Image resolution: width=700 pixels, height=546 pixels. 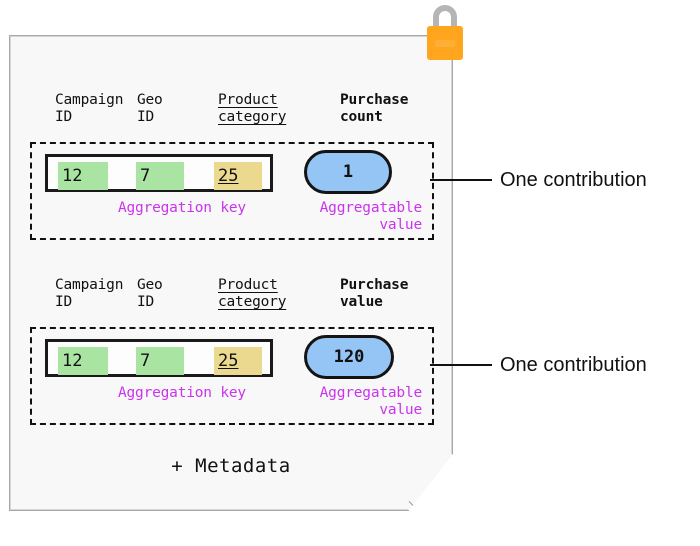 What do you see at coordinates (374, 293) in the screenshot?
I see `column-header-purchase-value: Purchase value` at bounding box center [374, 293].